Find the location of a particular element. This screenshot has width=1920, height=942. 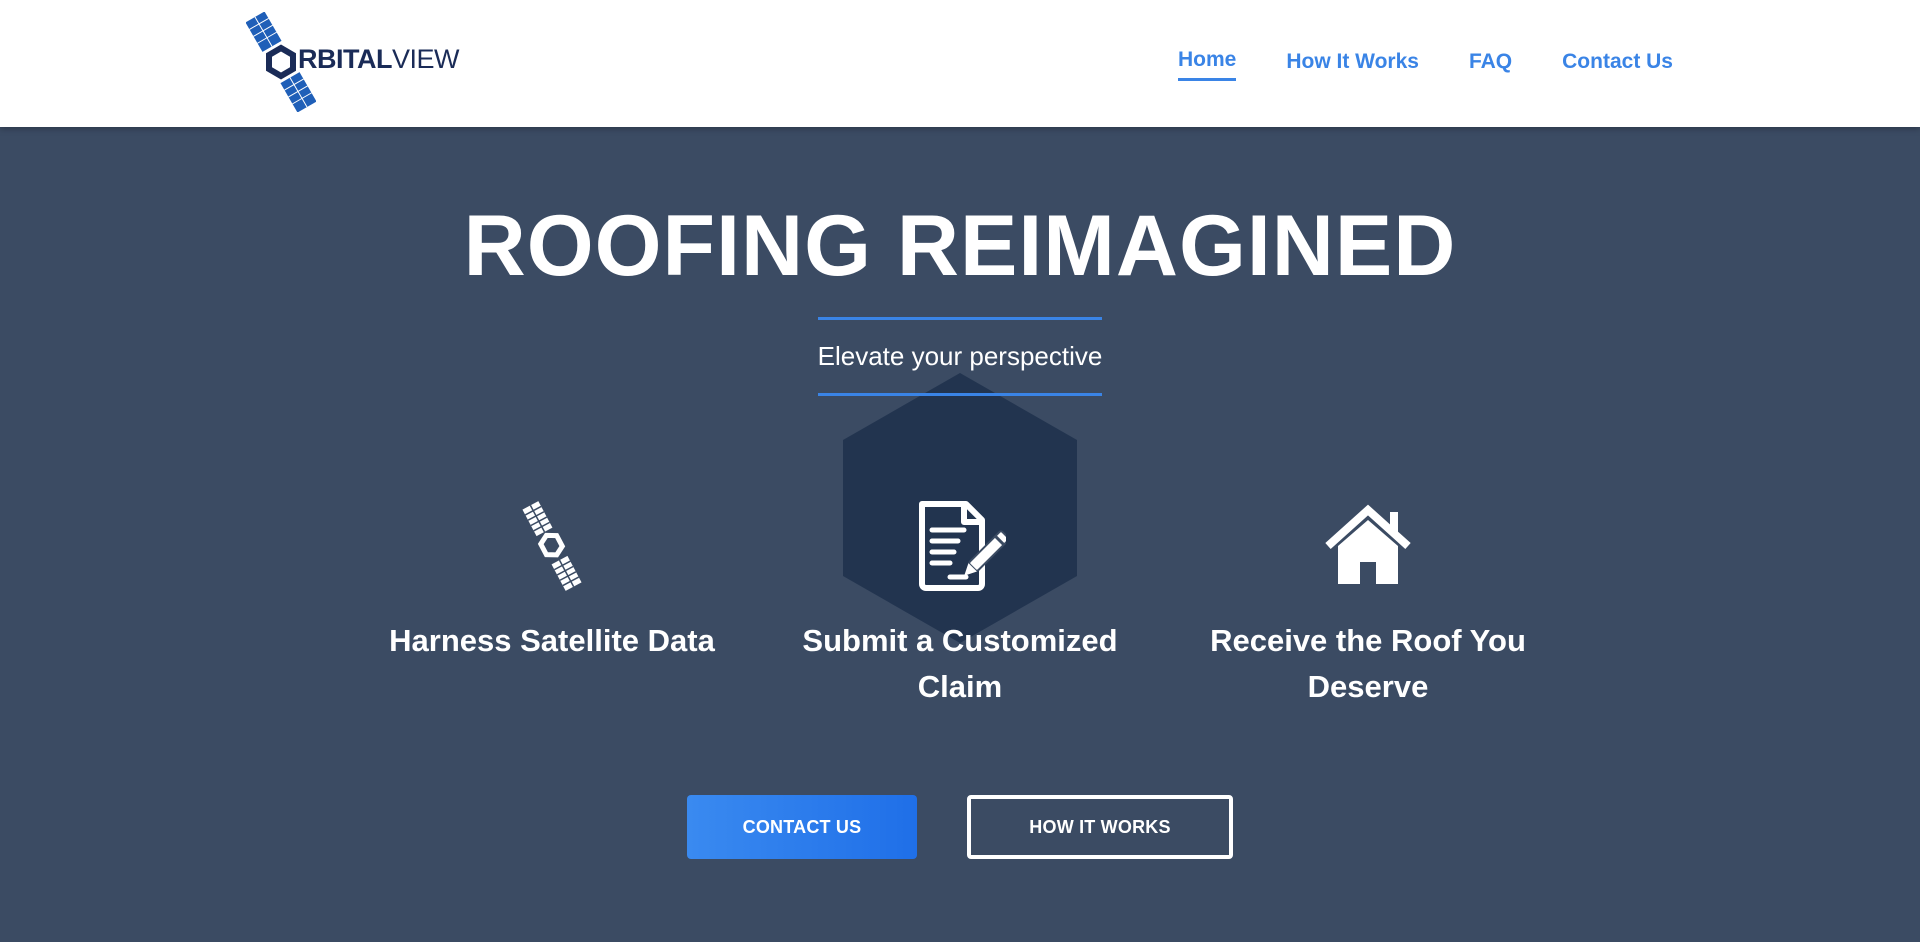

feature-label: Receive the Roof You Deserve is located at coordinates (1368, 663).